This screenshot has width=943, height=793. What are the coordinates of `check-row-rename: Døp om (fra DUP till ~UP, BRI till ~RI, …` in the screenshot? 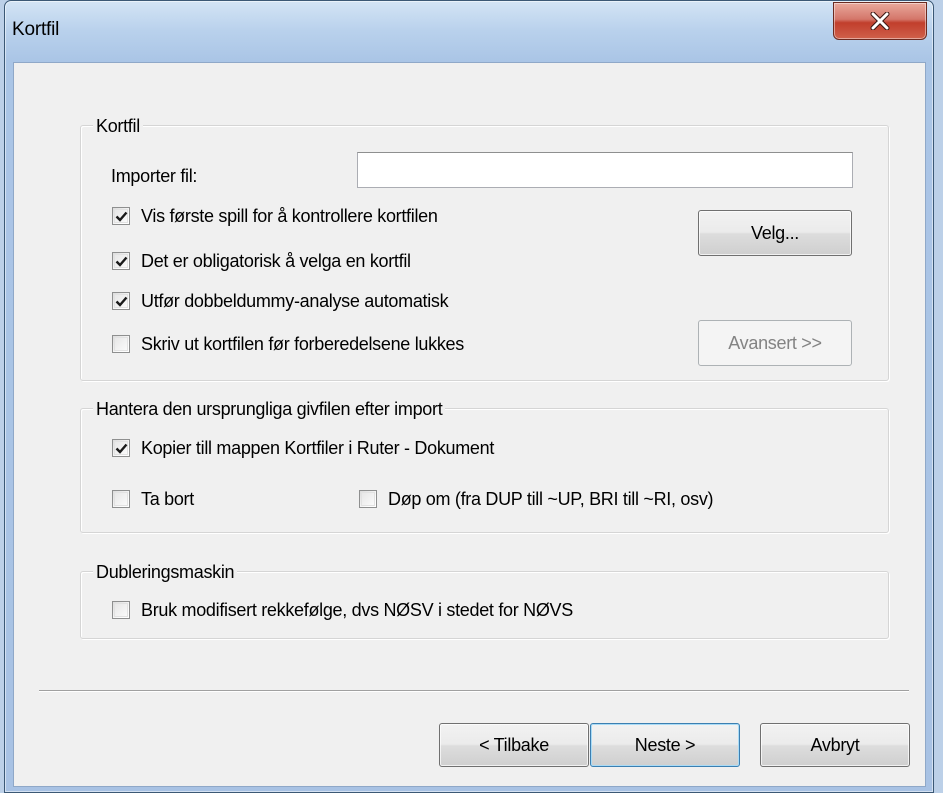 It's located at (536, 499).